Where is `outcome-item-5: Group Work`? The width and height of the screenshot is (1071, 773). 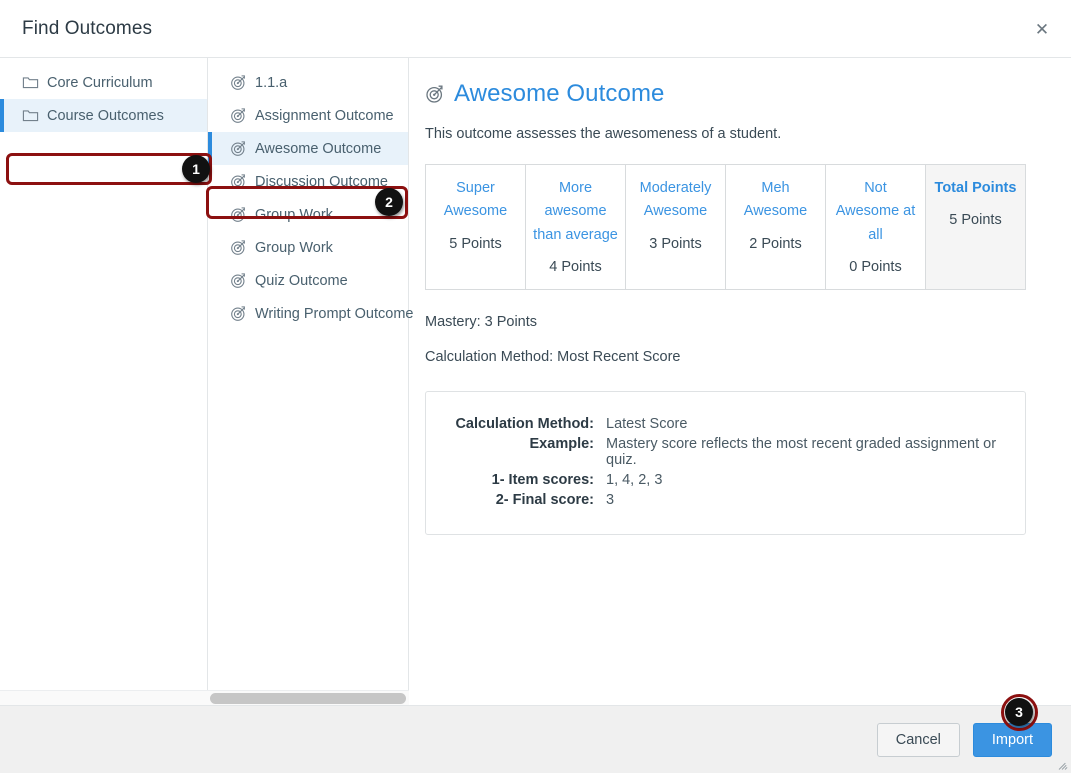 outcome-item-5: Group Work is located at coordinates (308, 247).